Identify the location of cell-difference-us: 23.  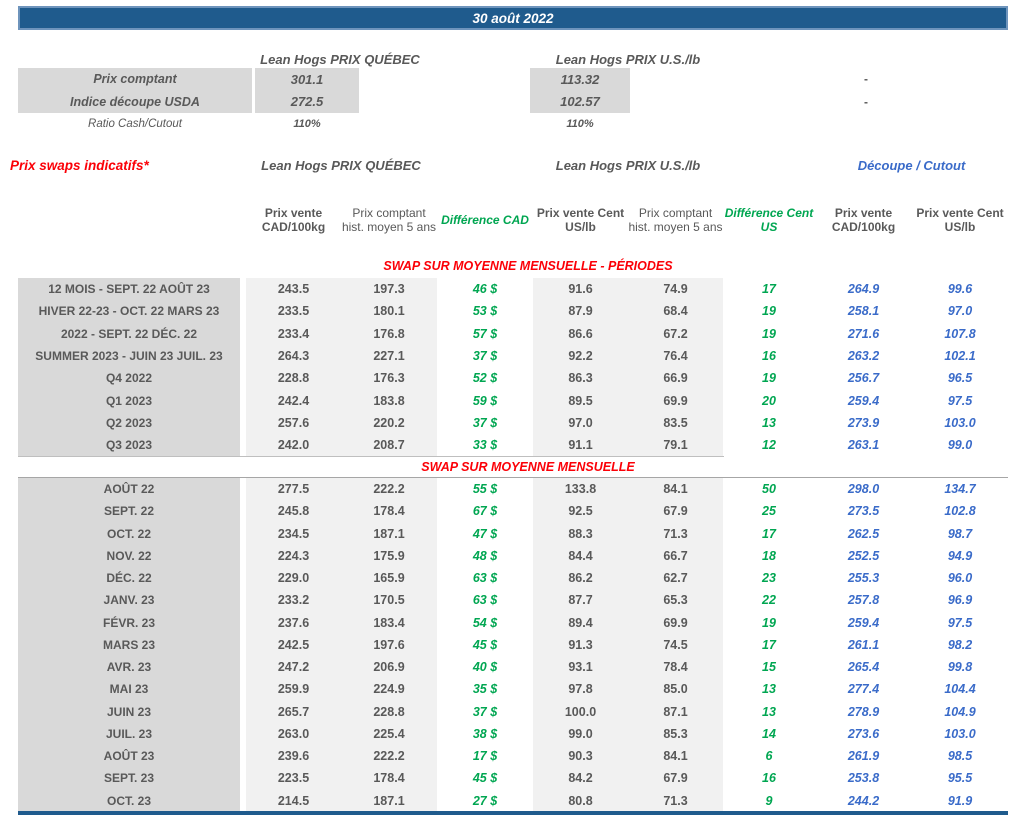
(769, 578).